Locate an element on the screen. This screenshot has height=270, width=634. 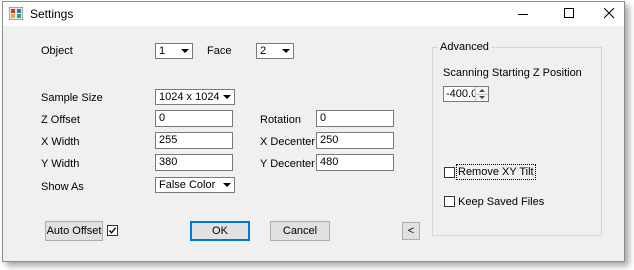
close-icon is located at coordinates (609, 13).